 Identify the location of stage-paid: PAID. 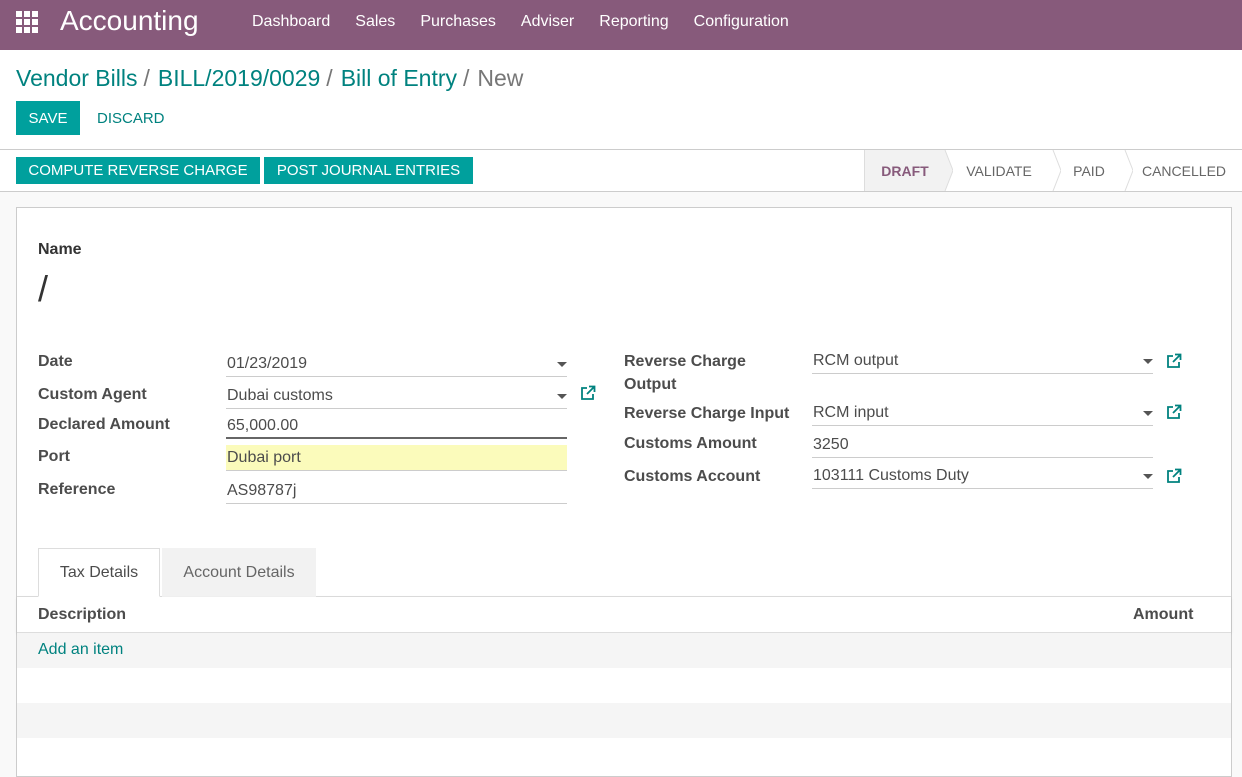
(1093, 170).